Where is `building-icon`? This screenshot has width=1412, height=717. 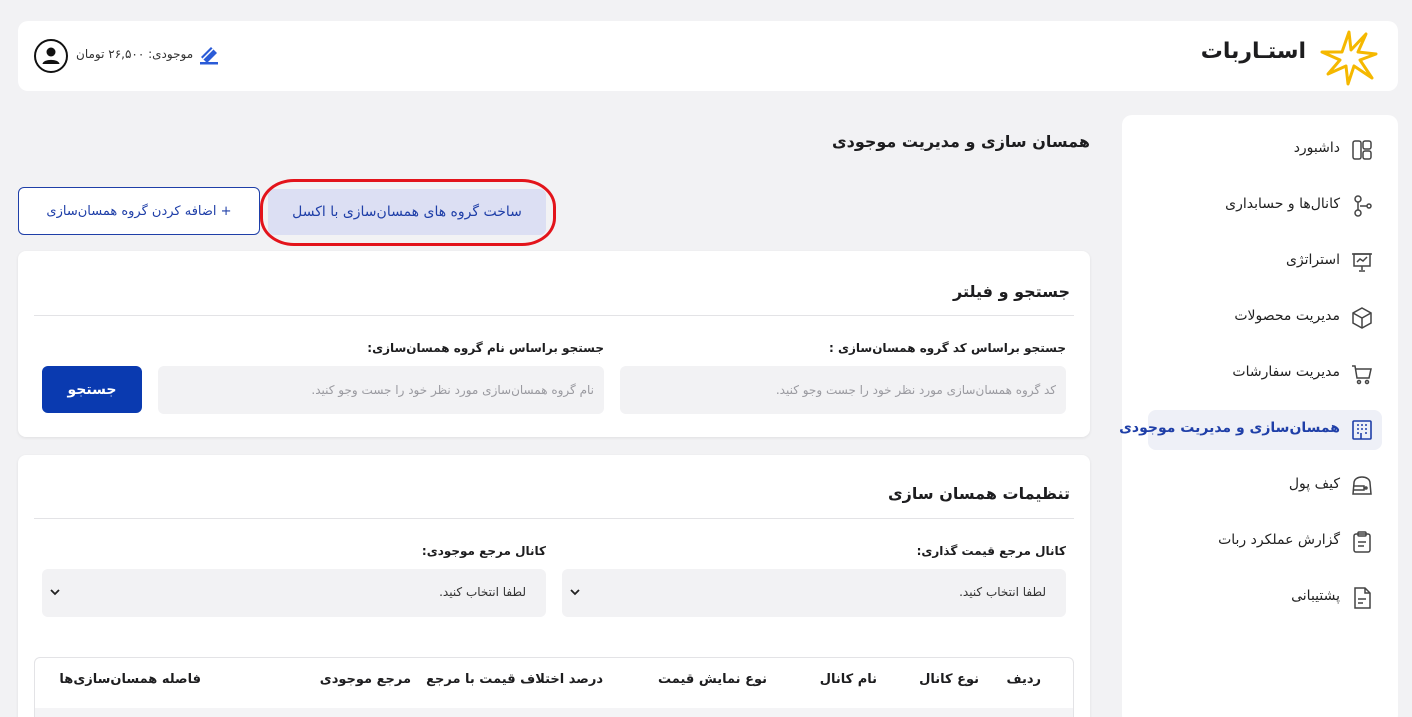 building-icon is located at coordinates (1362, 430).